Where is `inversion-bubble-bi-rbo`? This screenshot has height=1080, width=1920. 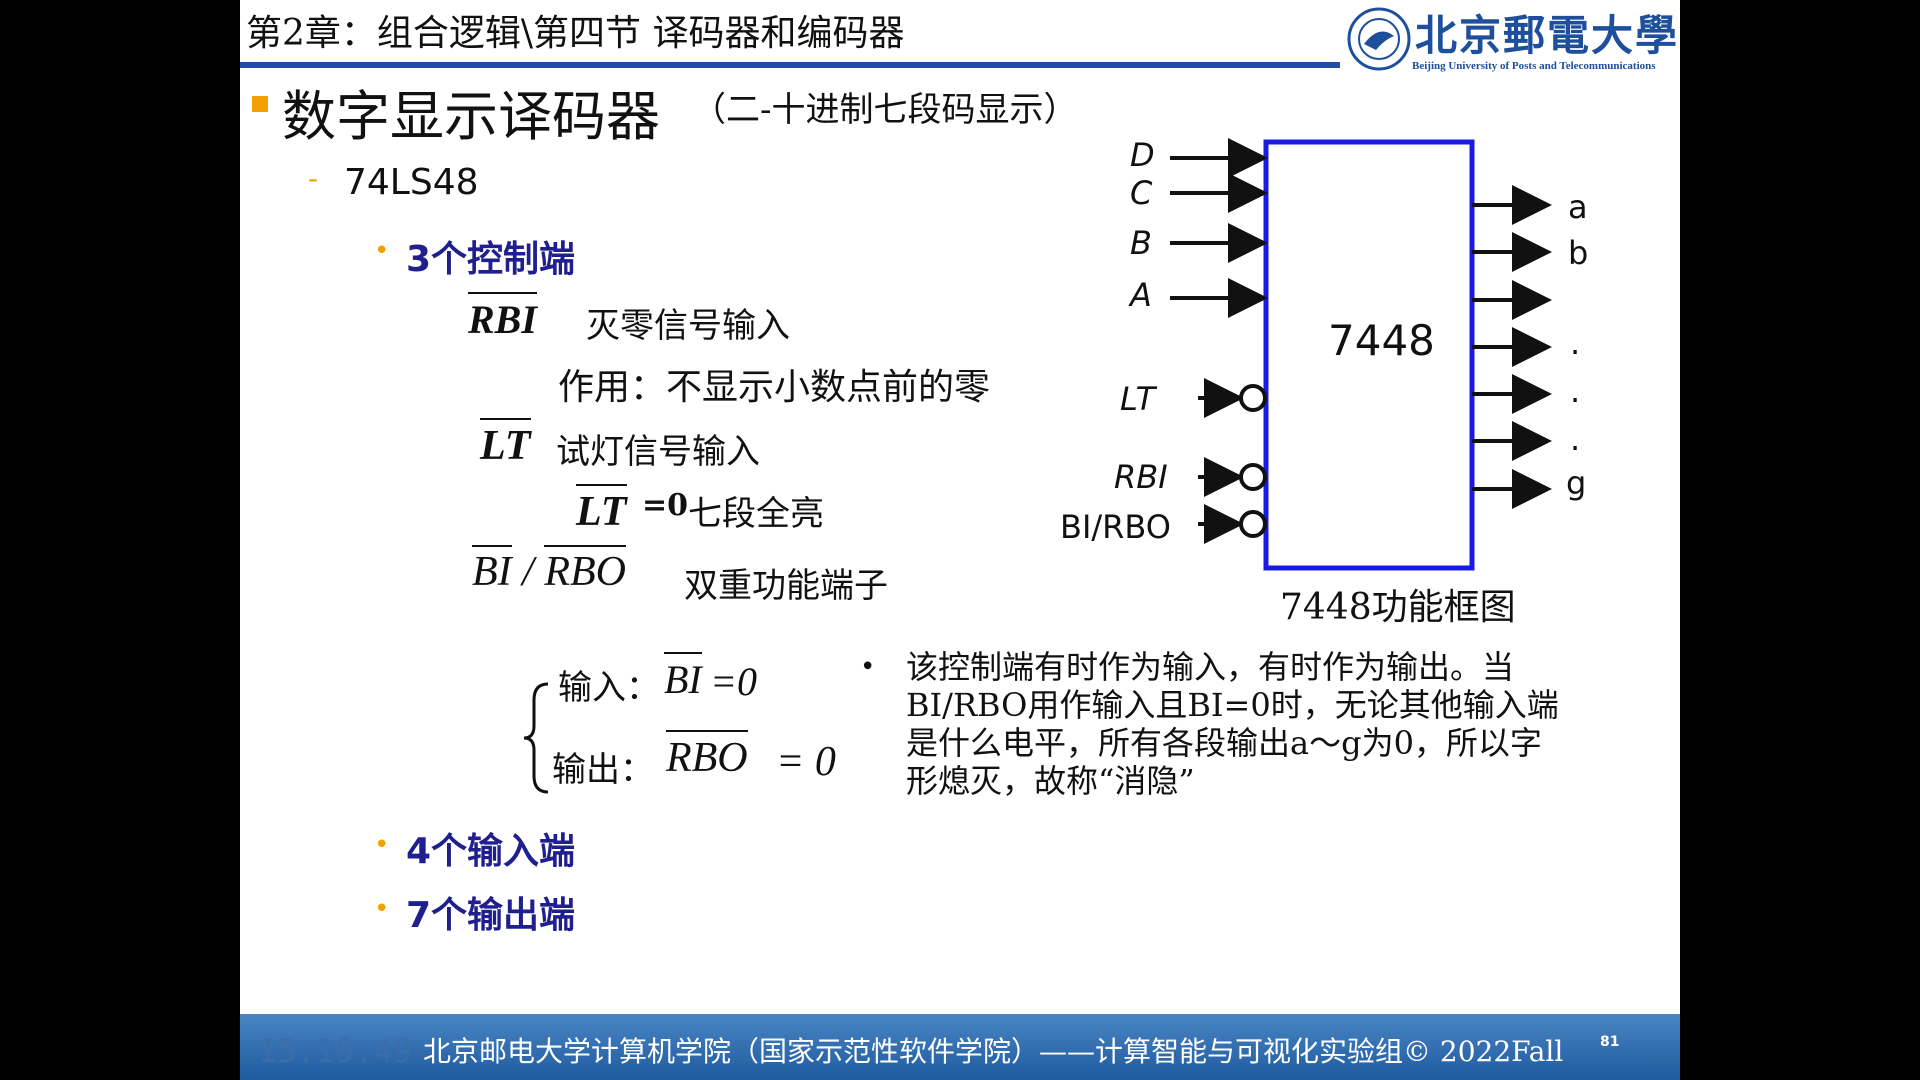
inversion-bubble-bi-rbo is located at coordinates (1253, 524).